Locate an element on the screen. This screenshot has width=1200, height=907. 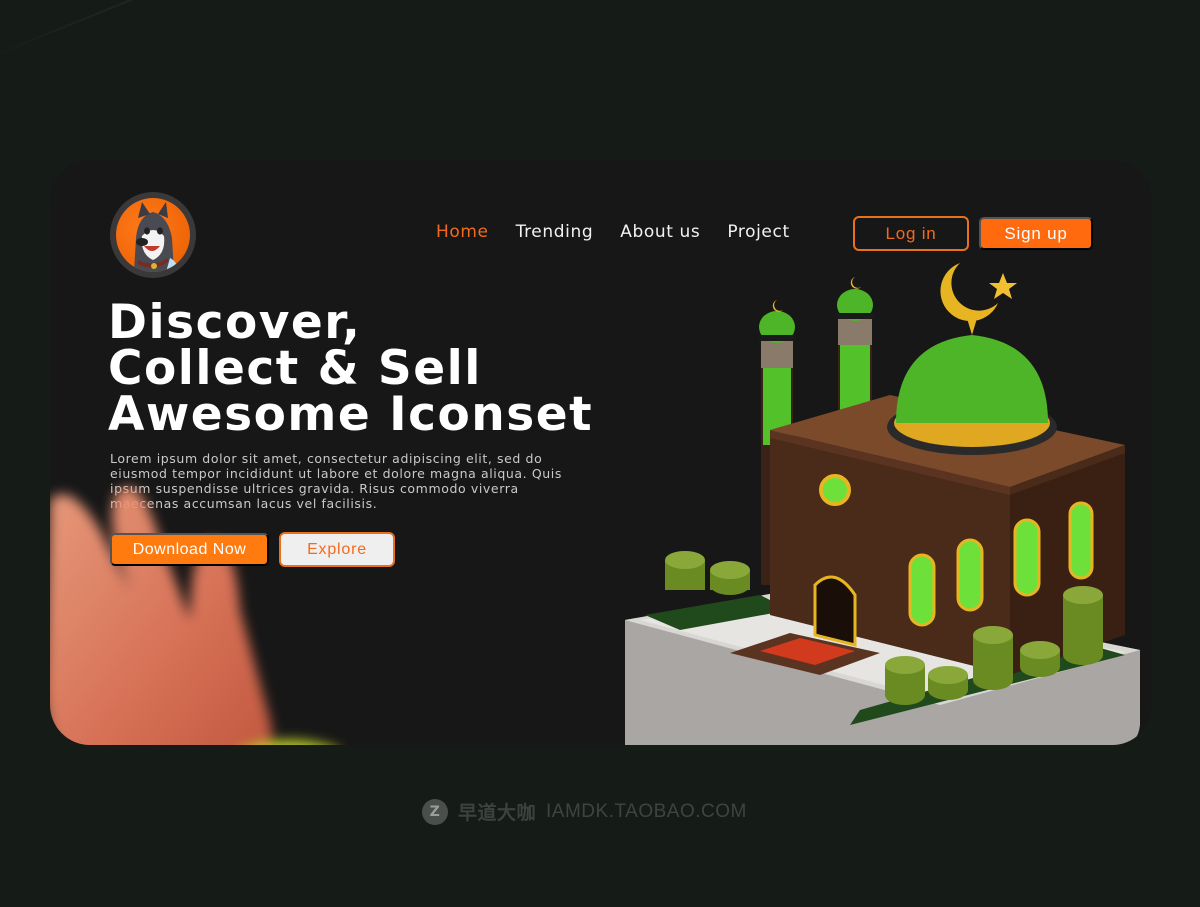
main-nav: Home Trending About us Project is located at coordinates (626, 232).